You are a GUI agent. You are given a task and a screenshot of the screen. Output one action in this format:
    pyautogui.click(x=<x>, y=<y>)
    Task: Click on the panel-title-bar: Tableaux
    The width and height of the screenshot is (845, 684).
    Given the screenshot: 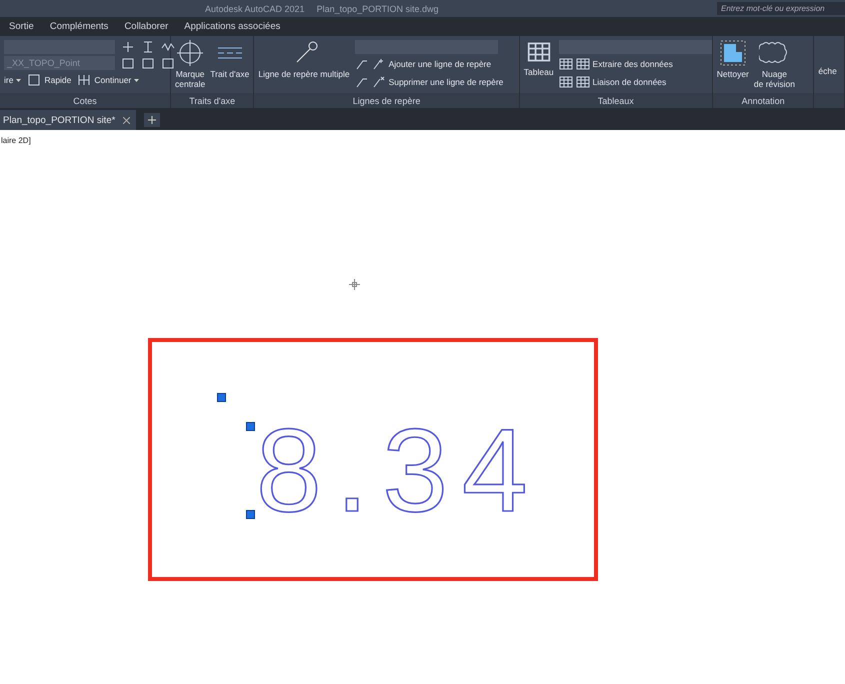 What is the action you would take?
    pyautogui.click(x=616, y=100)
    